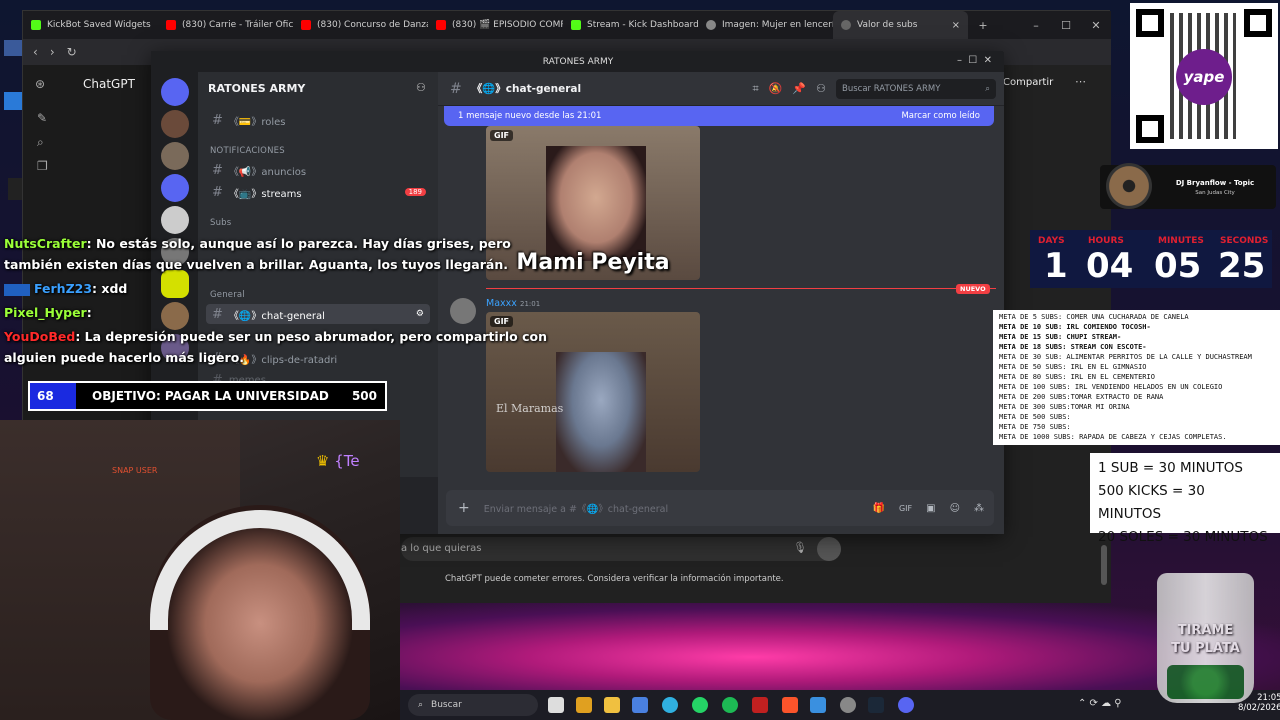 The height and width of the screenshot is (720, 1280). Describe the element at coordinates (887, 25) in the screenshot. I see `tab-label: Valor de subs` at that location.